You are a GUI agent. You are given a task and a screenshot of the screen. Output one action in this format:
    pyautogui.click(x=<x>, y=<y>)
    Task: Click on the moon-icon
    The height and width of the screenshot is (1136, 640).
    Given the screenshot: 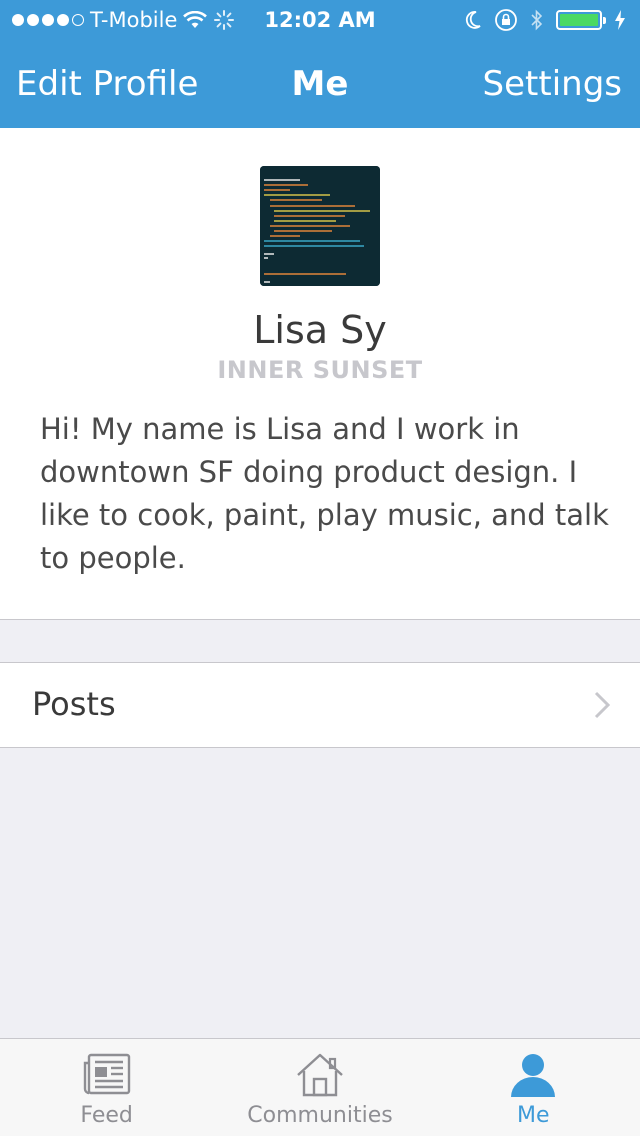 What is the action you would take?
    pyautogui.click(x=473, y=20)
    